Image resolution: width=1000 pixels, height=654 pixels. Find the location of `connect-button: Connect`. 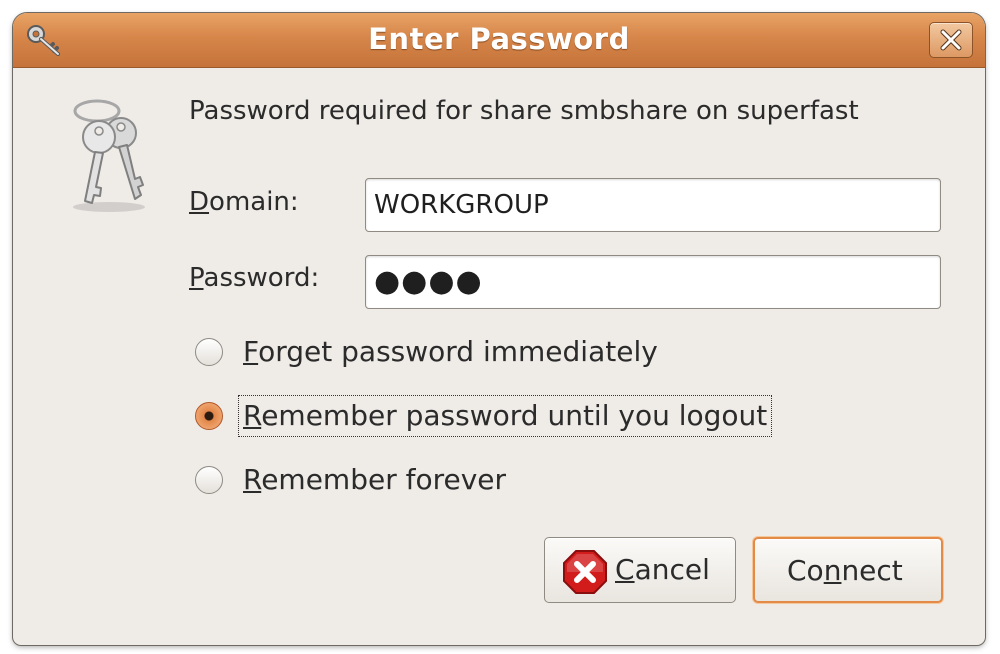

connect-button: Connect is located at coordinates (848, 570).